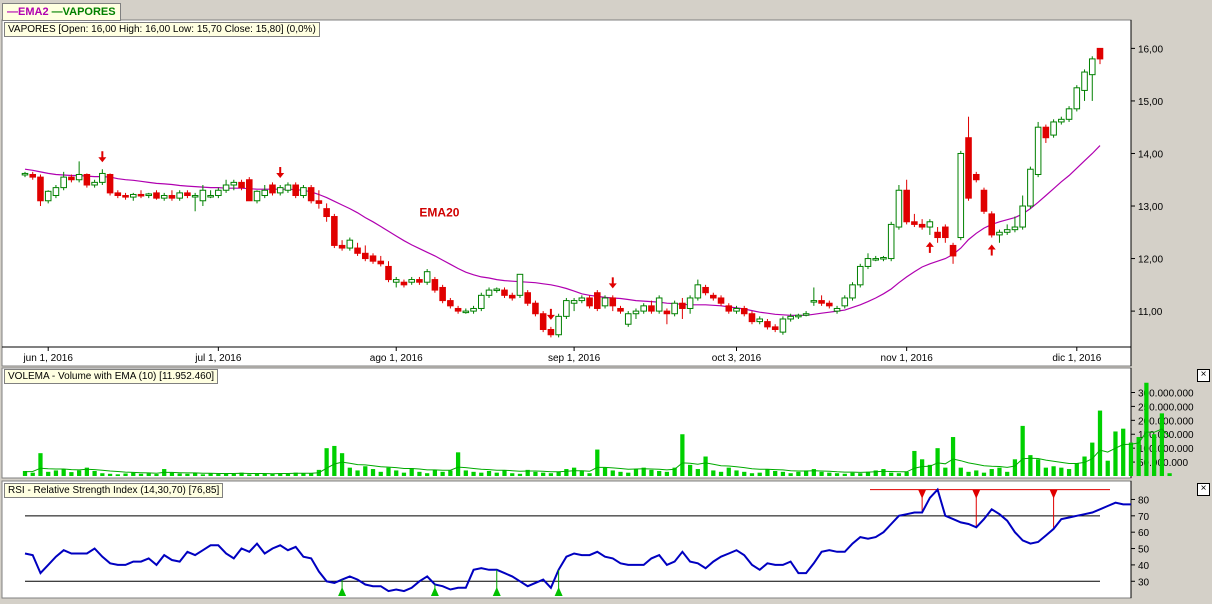 The height and width of the screenshot is (604, 1212). Describe the element at coordinates (1144, 533) in the screenshot. I see `rsi-tick-label: 60` at that location.